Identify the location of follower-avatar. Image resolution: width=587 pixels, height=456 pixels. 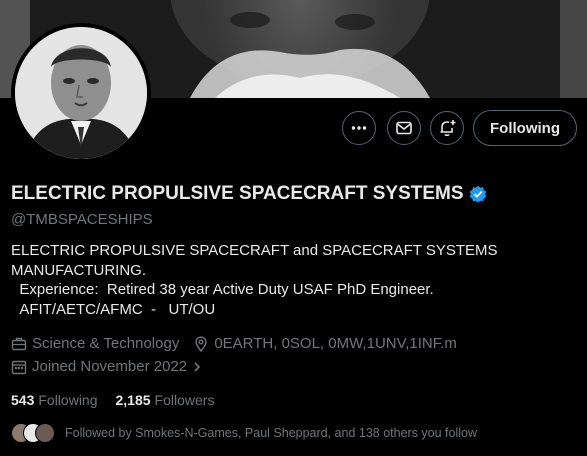
(45, 433).